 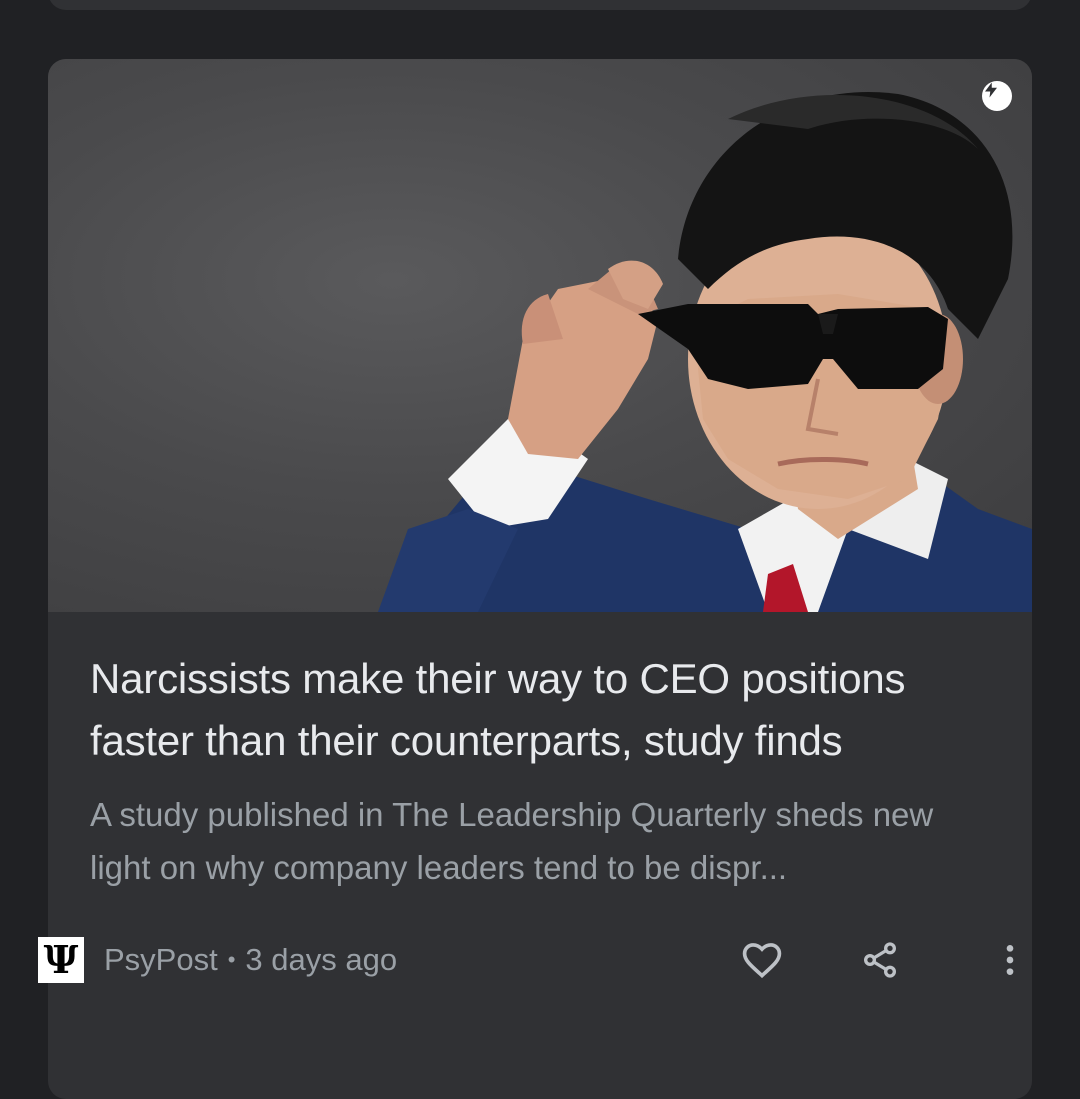 What do you see at coordinates (321, 959) in the screenshot?
I see `article-age: 3 days ago` at bounding box center [321, 959].